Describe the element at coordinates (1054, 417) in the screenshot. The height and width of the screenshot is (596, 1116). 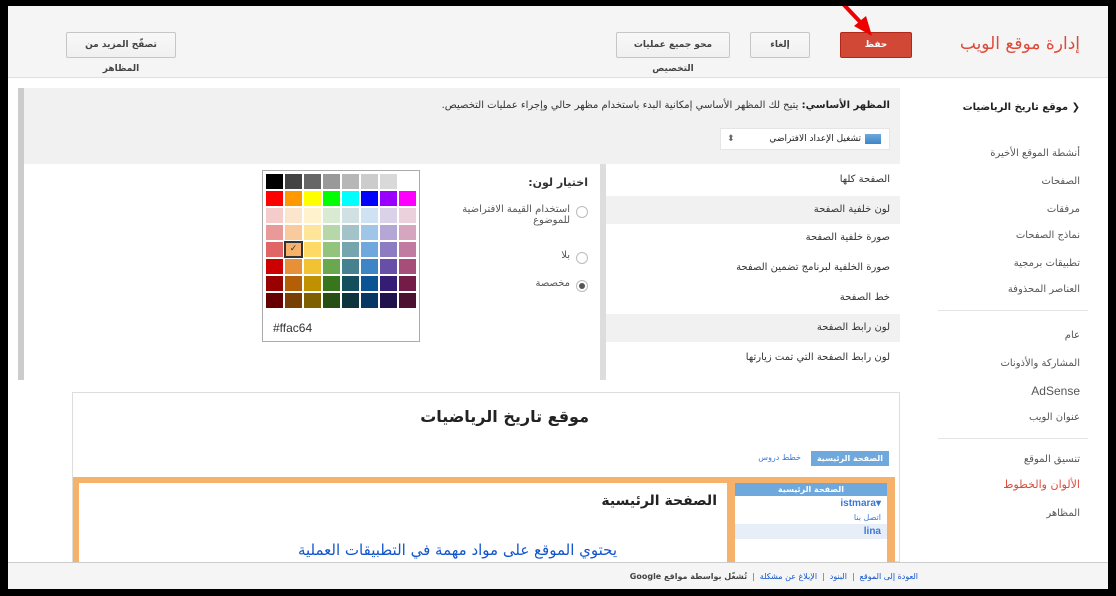
I see `sidebar-item-web-address: عنوان الويب` at that location.